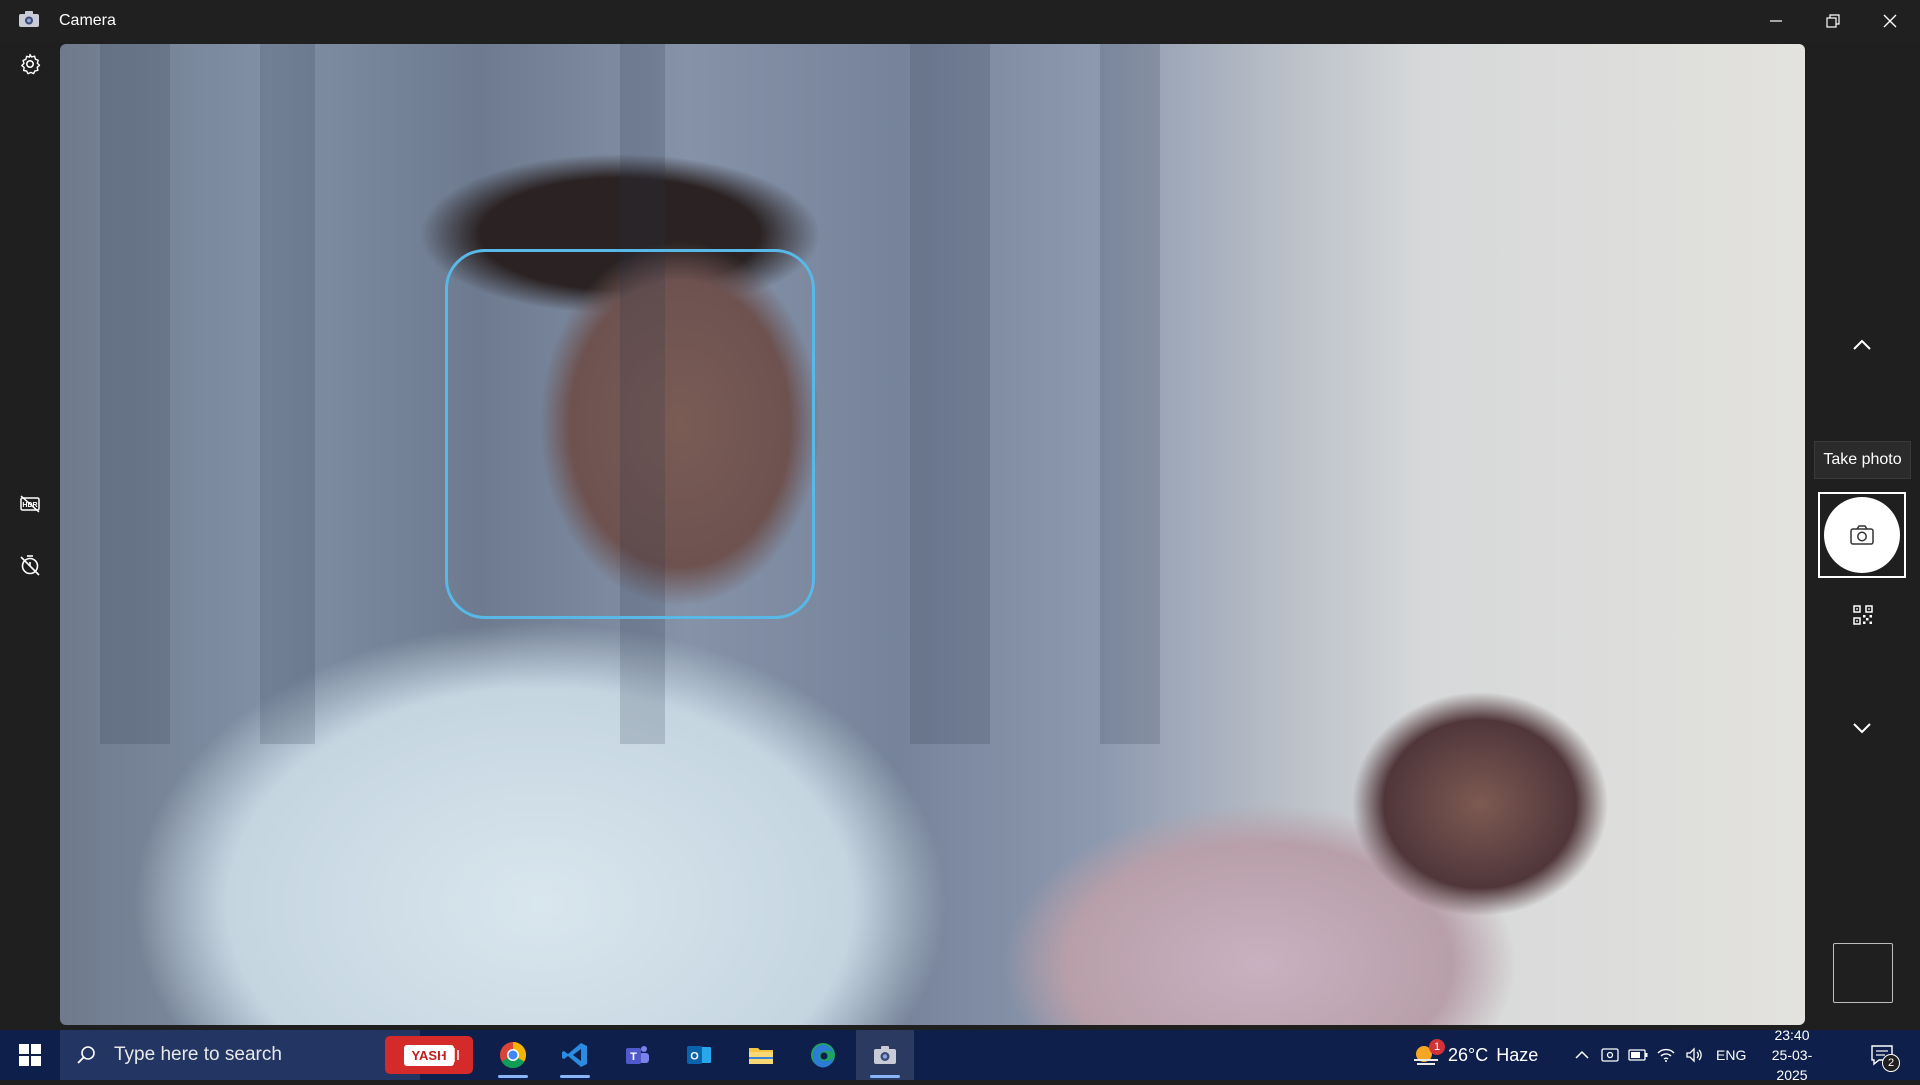 The height and width of the screenshot is (1085, 1920). I want to click on chrome-icon, so click(513, 1055).